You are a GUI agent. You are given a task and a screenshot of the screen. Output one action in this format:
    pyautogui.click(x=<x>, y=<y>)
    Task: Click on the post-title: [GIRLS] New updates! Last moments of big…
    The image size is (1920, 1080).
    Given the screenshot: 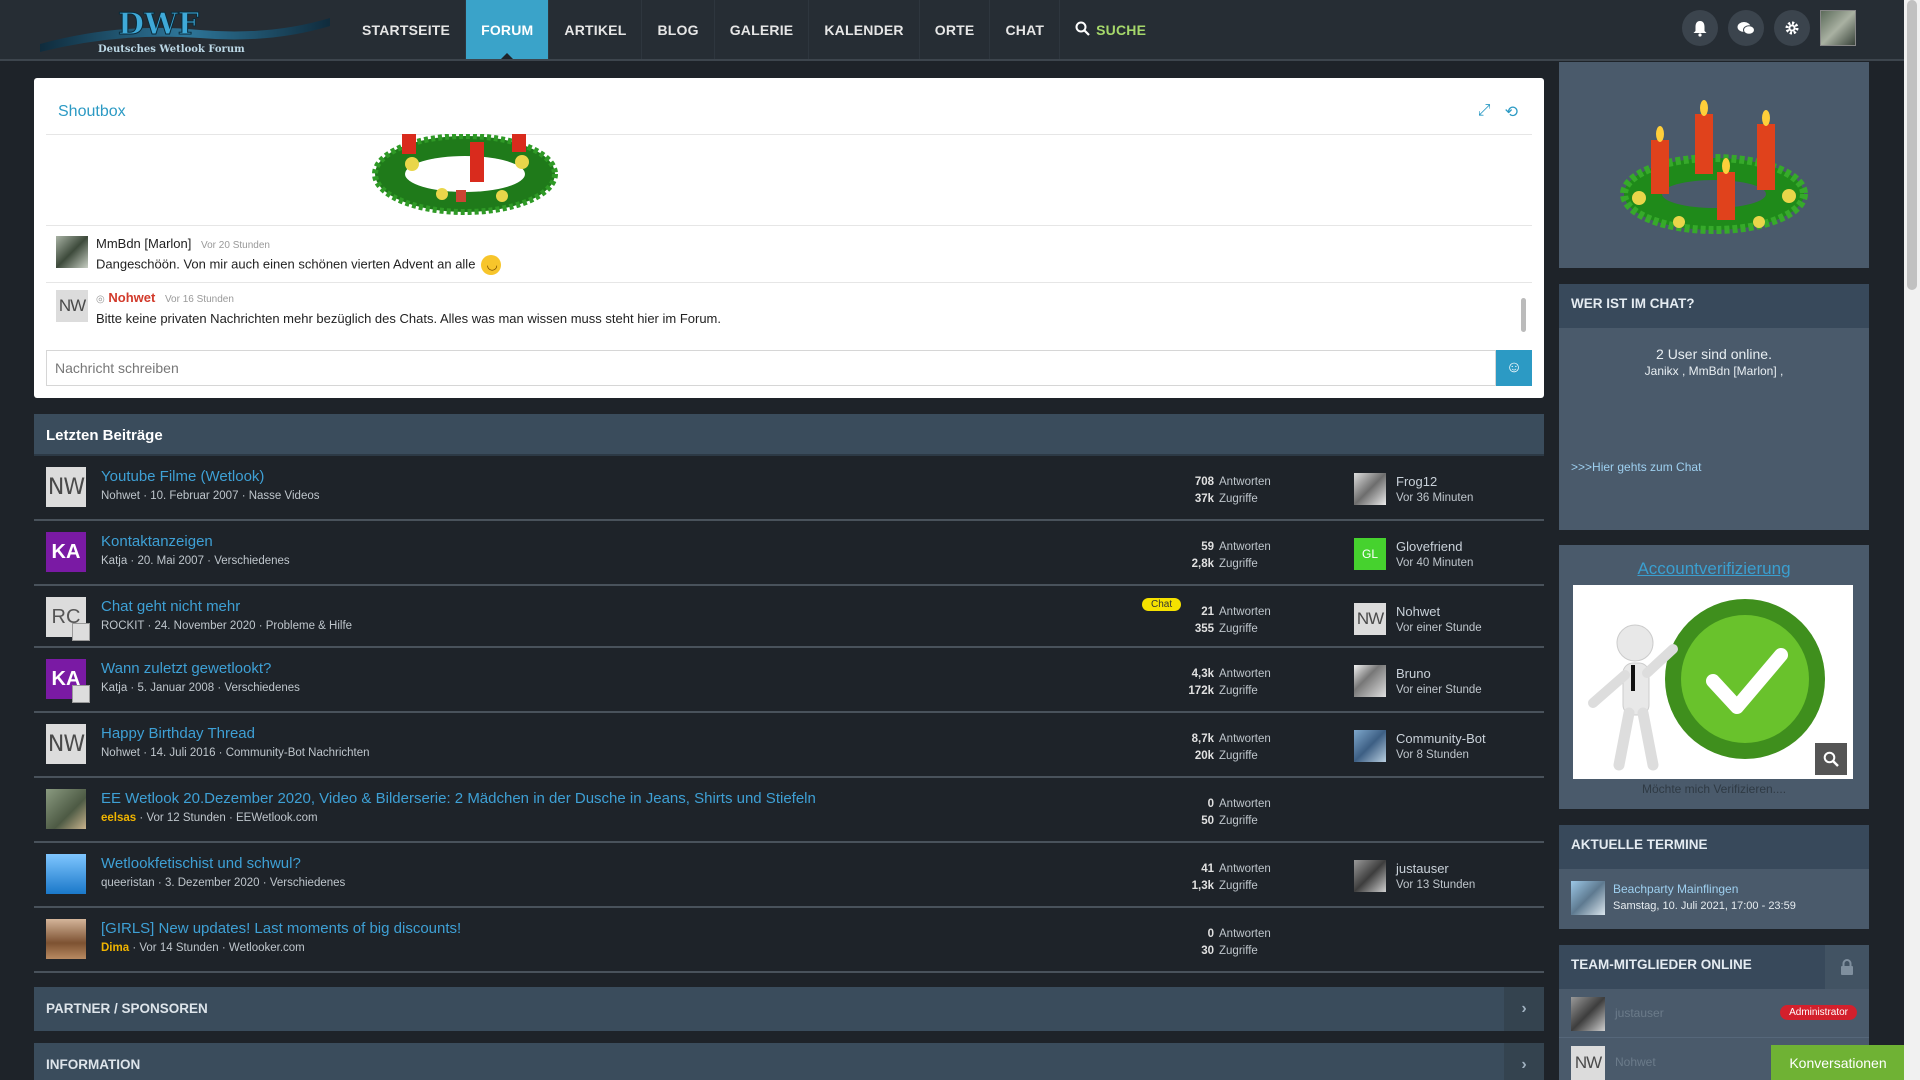 What is the action you would take?
    pyautogui.click(x=281, y=928)
    